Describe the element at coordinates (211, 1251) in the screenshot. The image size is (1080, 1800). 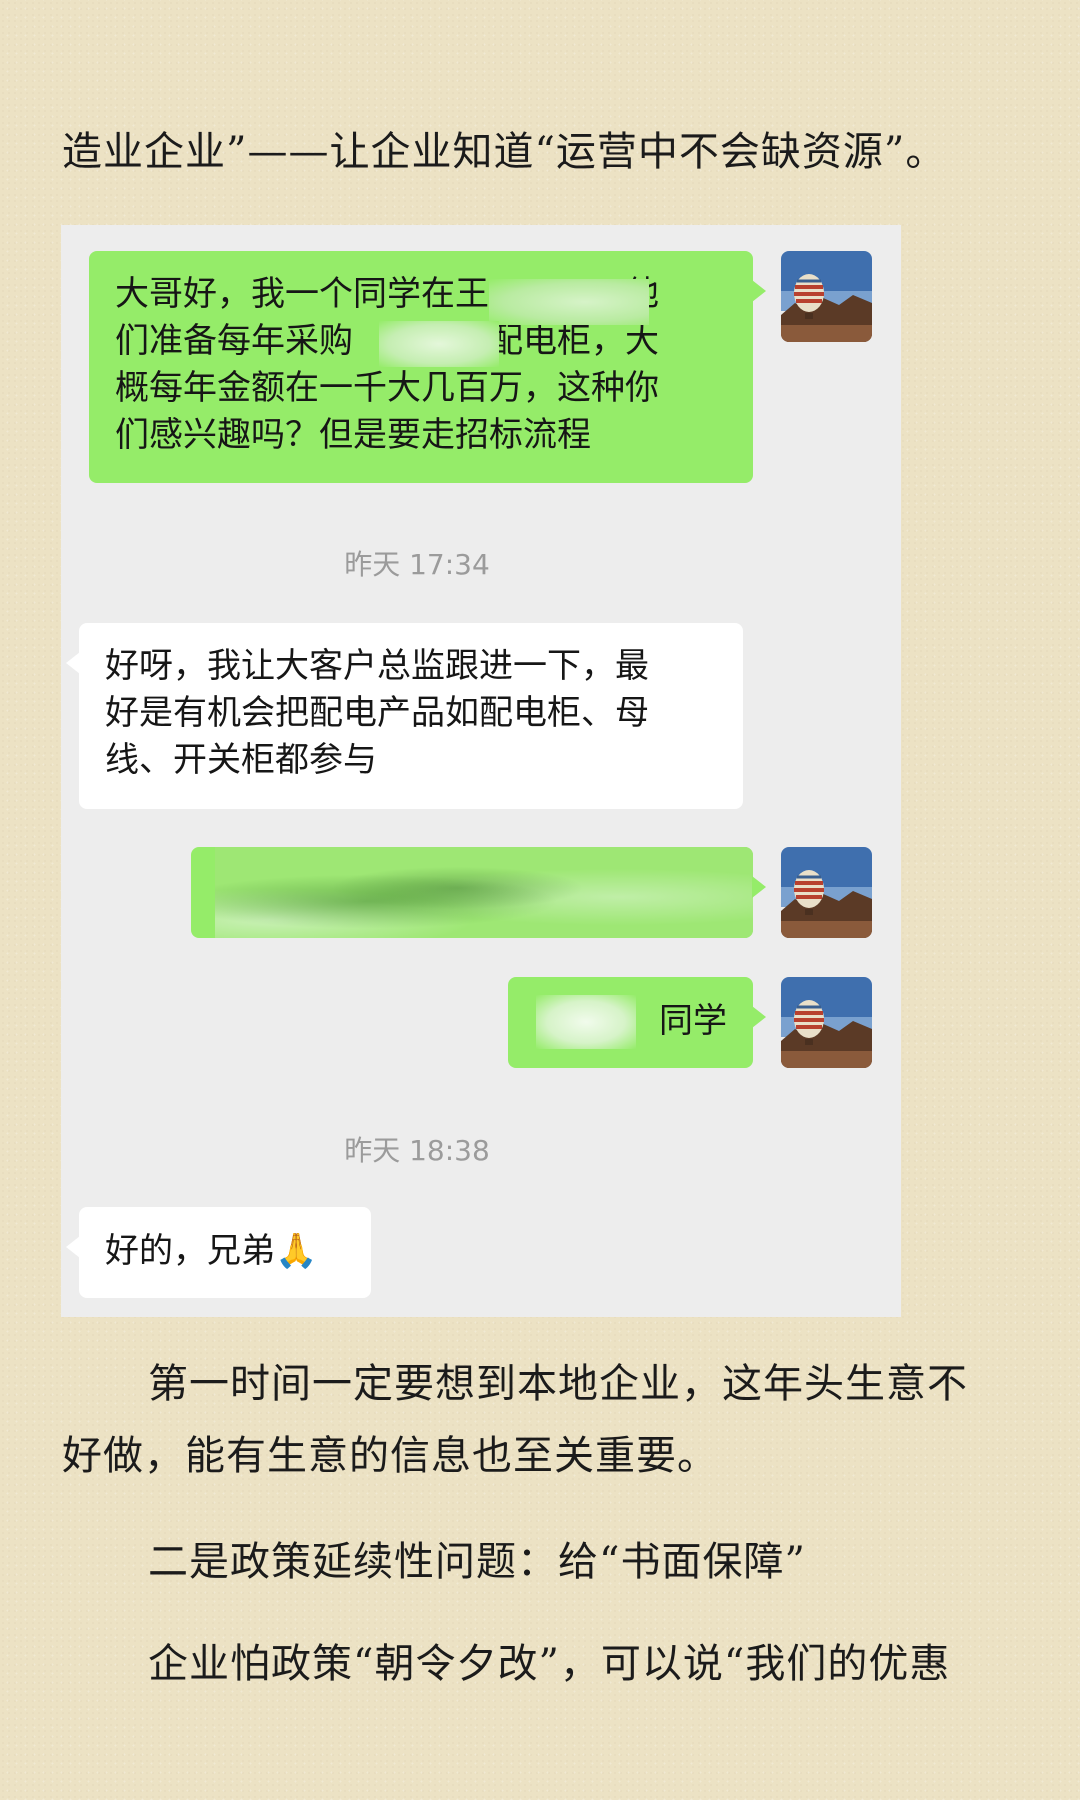
I see `chat-message-text: 好的，兄弟🙏` at that location.